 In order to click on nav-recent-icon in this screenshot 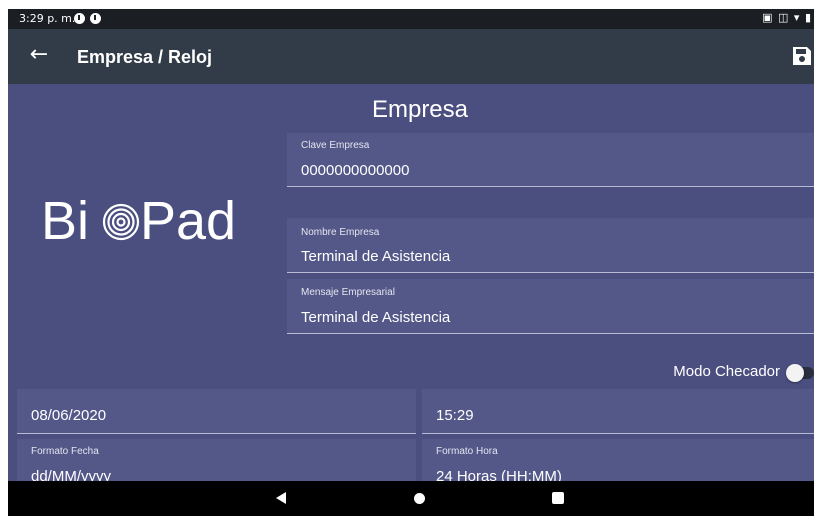, I will do `click(558, 498)`.